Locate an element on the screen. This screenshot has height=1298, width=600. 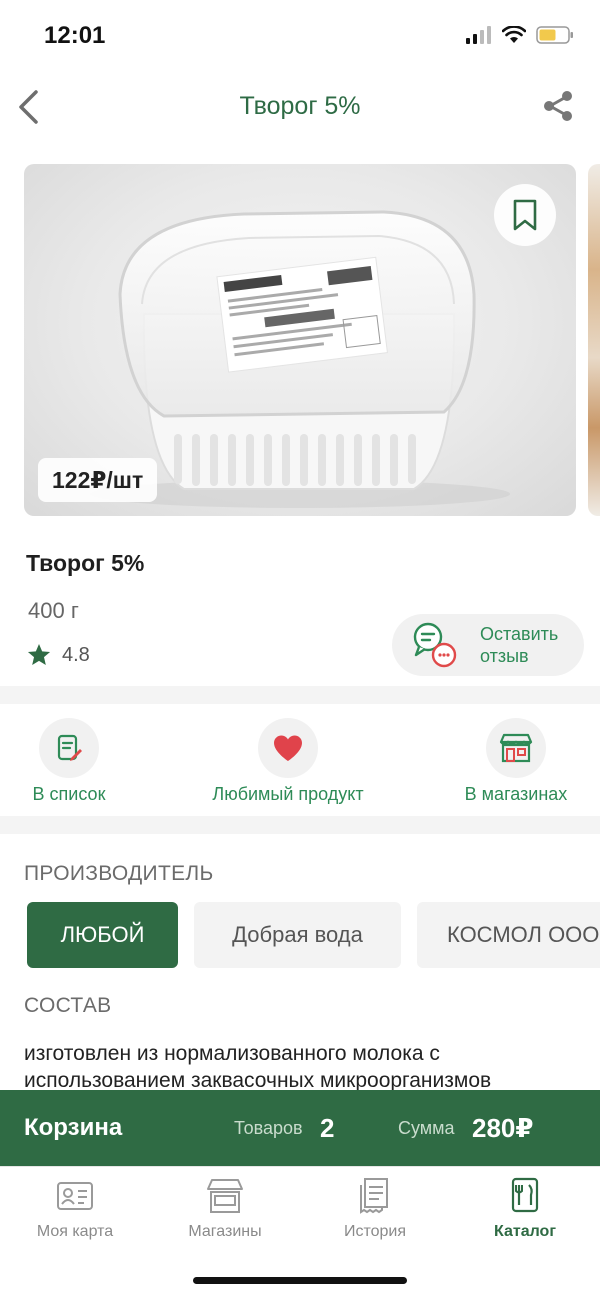
favorite-product-label: Любимый продукт is located at coordinates (288, 794).